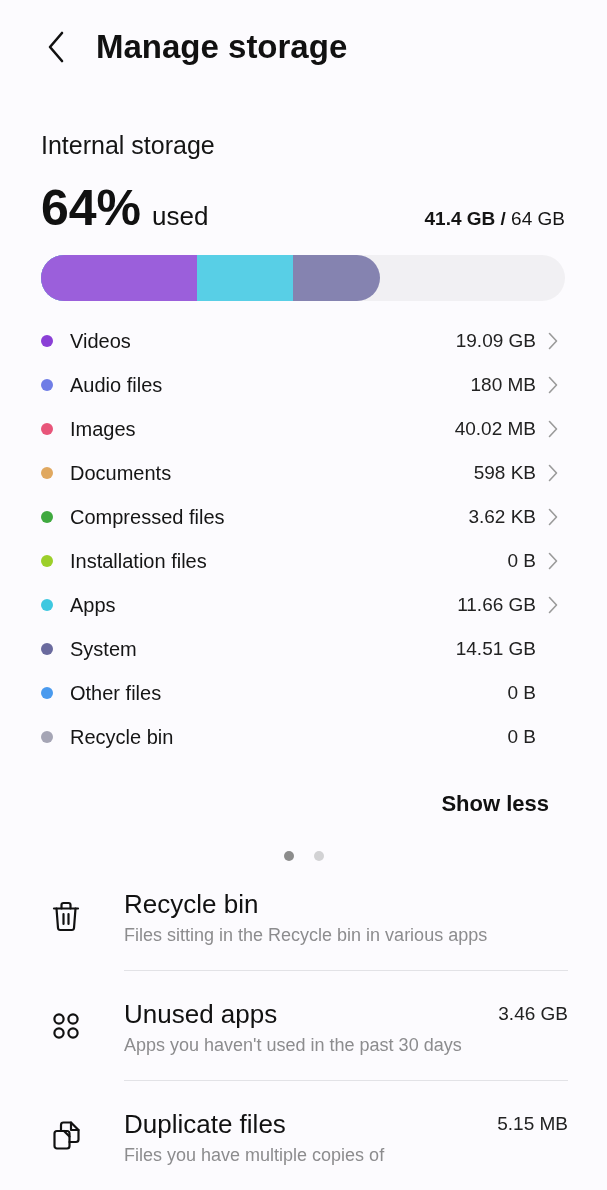 The width and height of the screenshot is (607, 1190). Describe the element at coordinates (103, 429) in the screenshot. I see `category-name: Images` at that location.